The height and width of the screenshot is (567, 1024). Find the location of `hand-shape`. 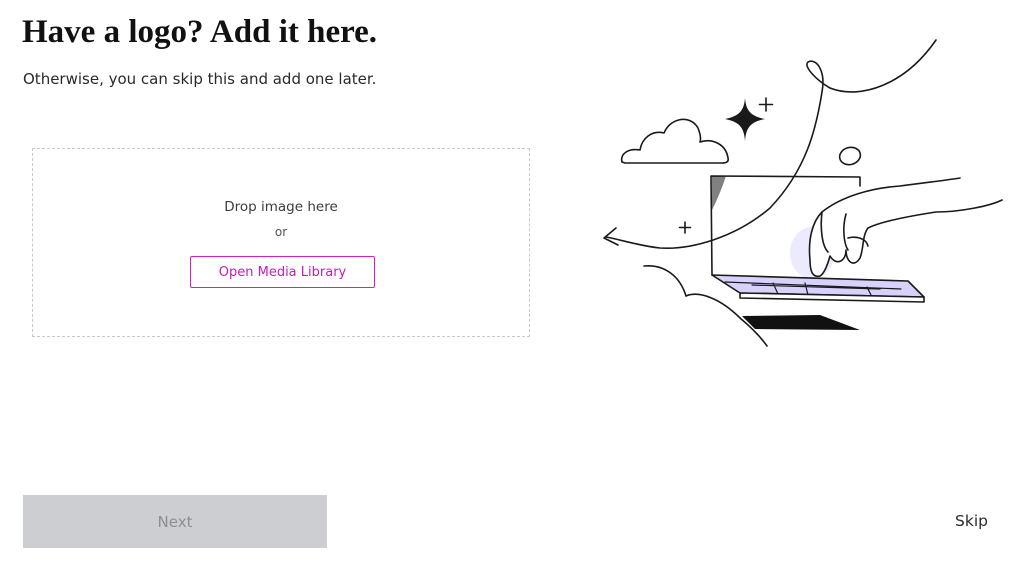

hand-shape is located at coordinates (905, 227).